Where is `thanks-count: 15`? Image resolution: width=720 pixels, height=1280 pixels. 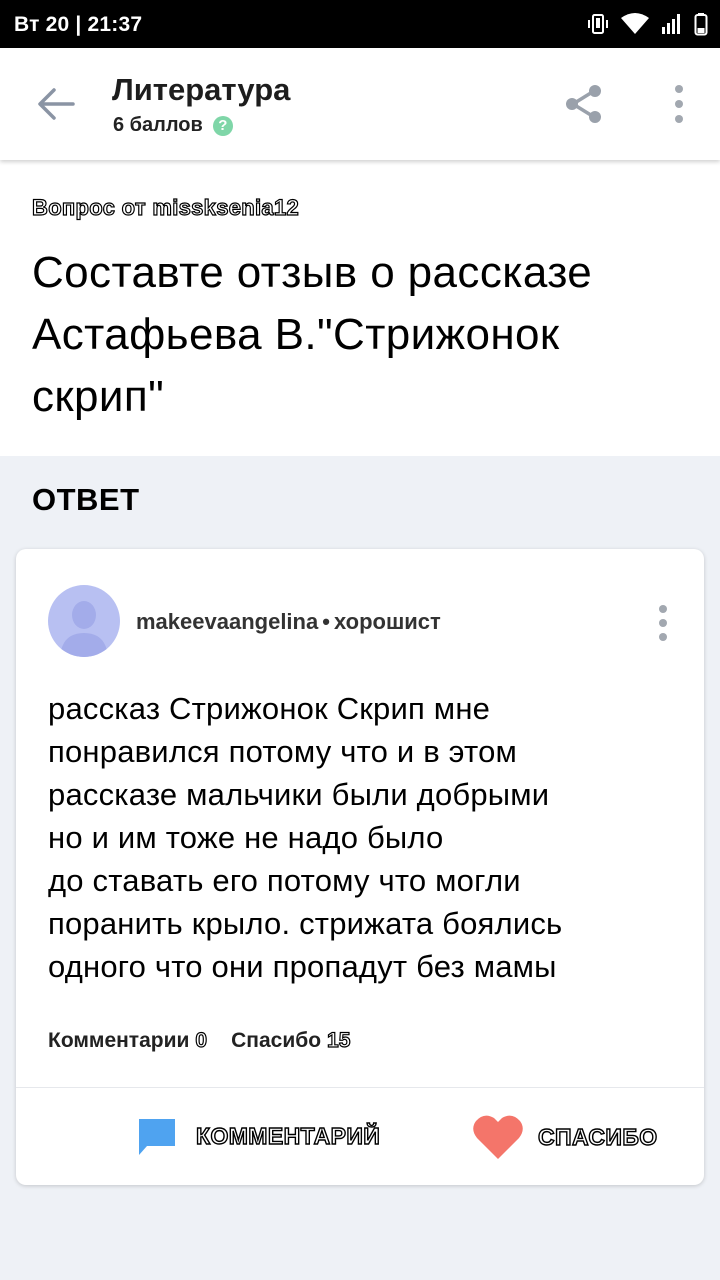 thanks-count: 15 is located at coordinates (338, 1040).